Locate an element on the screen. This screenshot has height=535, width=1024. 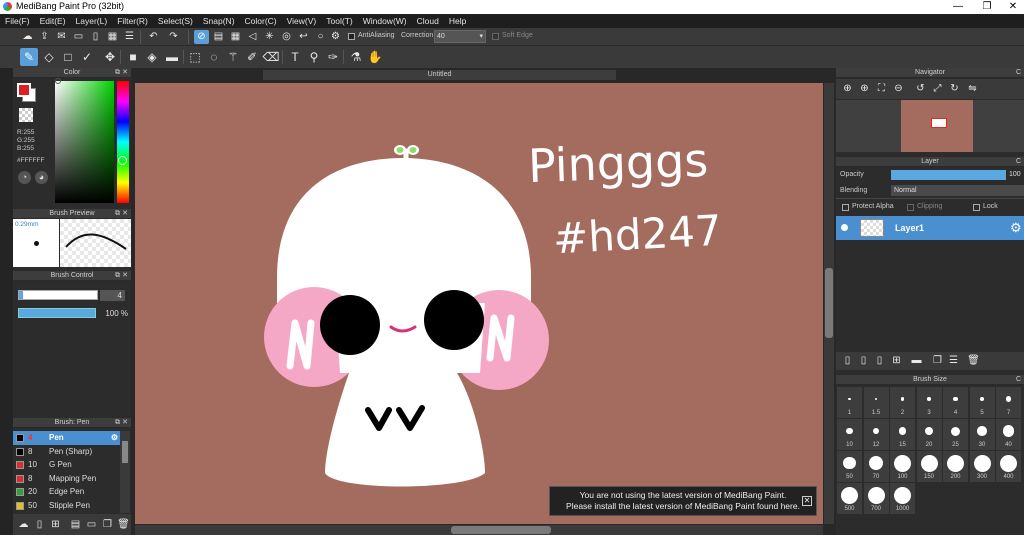
brush-list-item: 50 Stipple Pen is located at coordinates (66, 506).